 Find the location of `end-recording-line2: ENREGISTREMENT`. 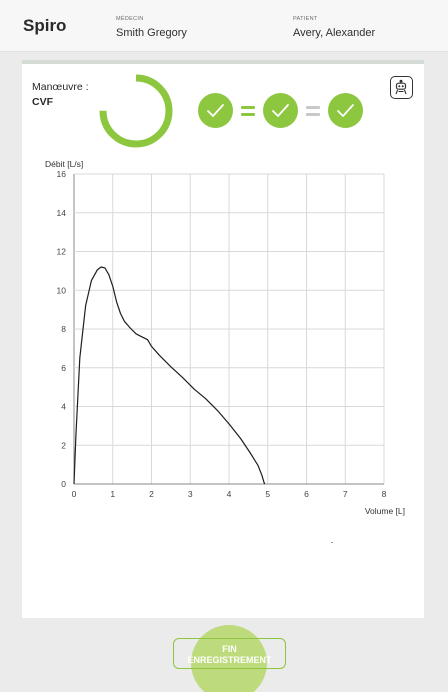

end-recording-line2: ENREGISTREMENT is located at coordinates (229, 660).